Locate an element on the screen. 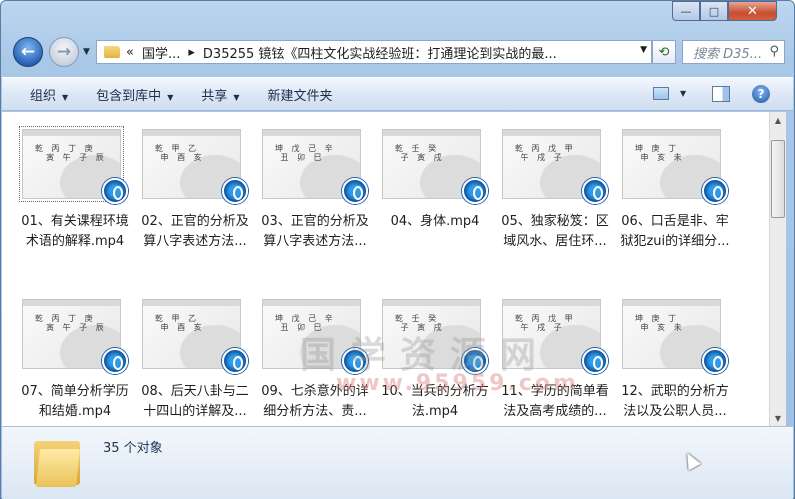 This screenshot has width=795, height=499. forward-button: → is located at coordinates (64, 52).